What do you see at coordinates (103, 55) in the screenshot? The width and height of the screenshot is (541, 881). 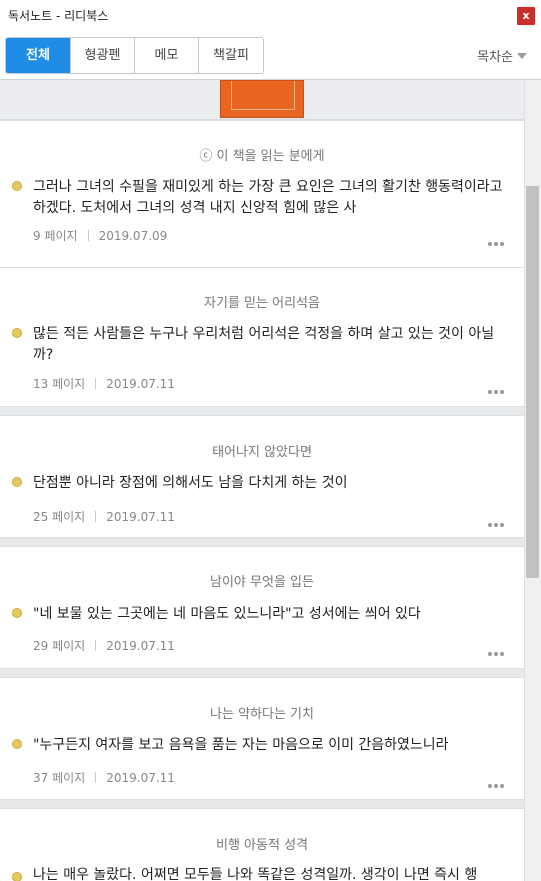 I see `tab-highlight: 형광펜` at bounding box center [103, 55].